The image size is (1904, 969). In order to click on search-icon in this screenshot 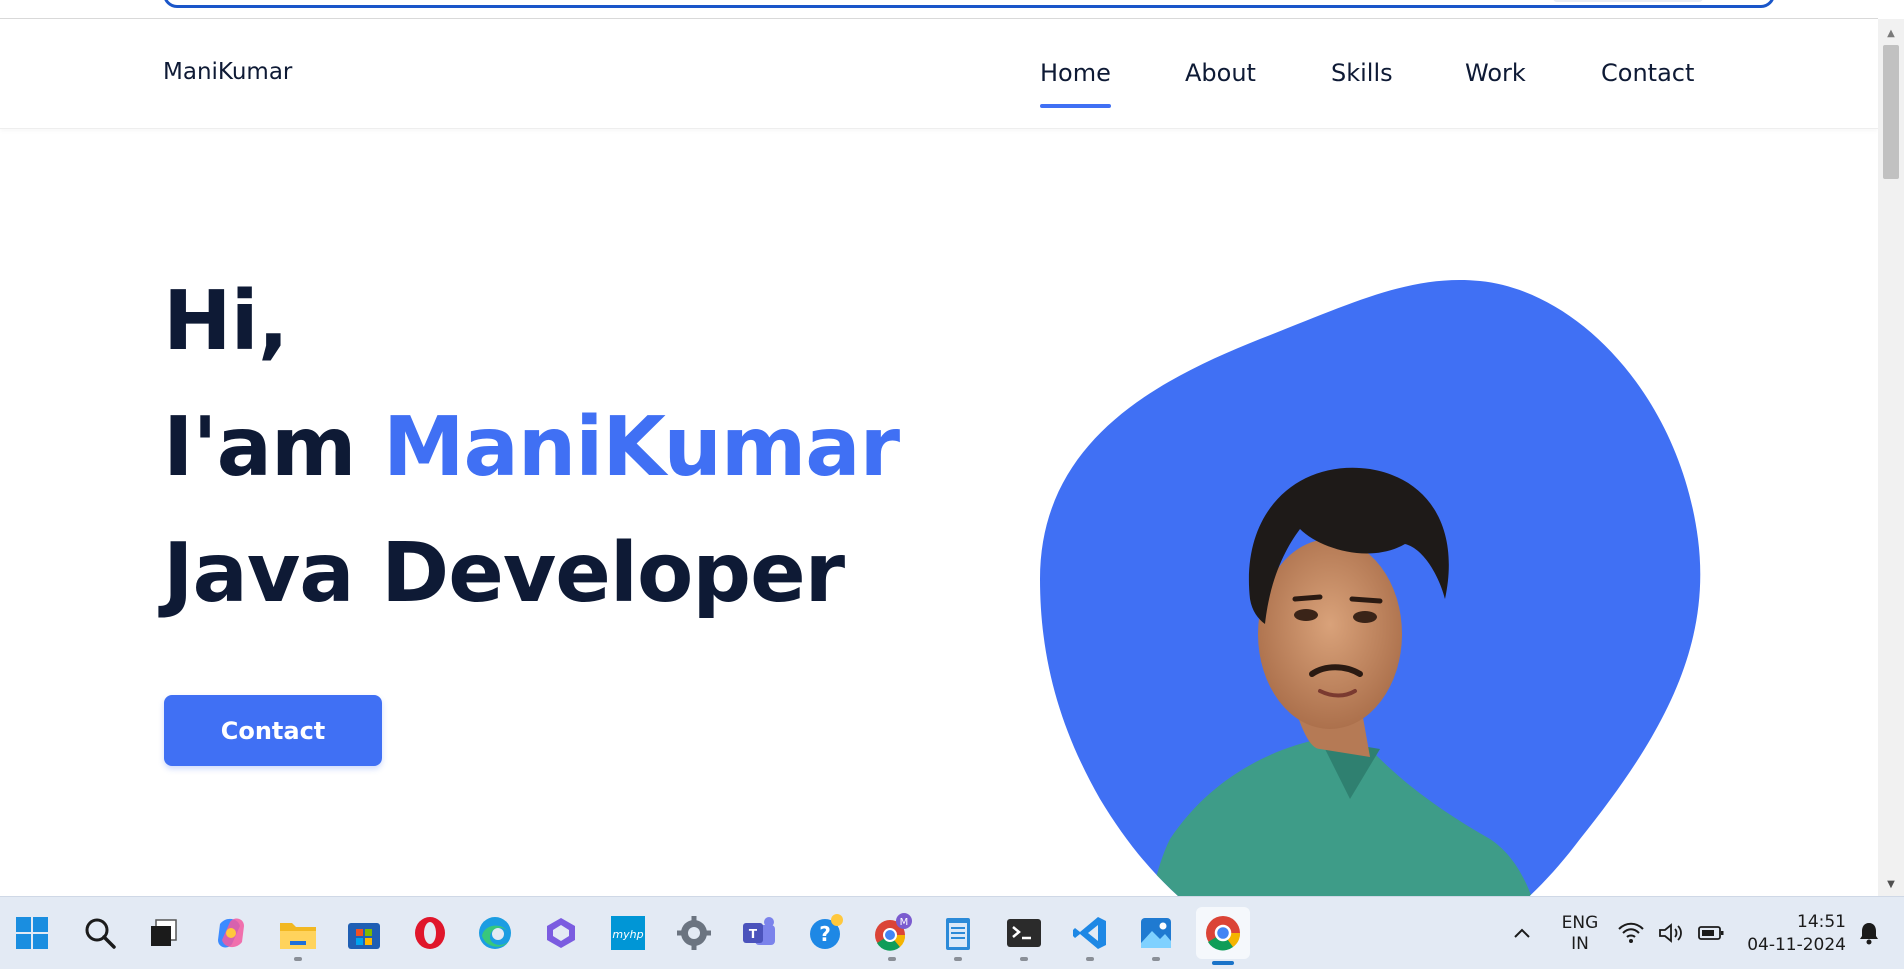, I will do `click(100, 933)`.